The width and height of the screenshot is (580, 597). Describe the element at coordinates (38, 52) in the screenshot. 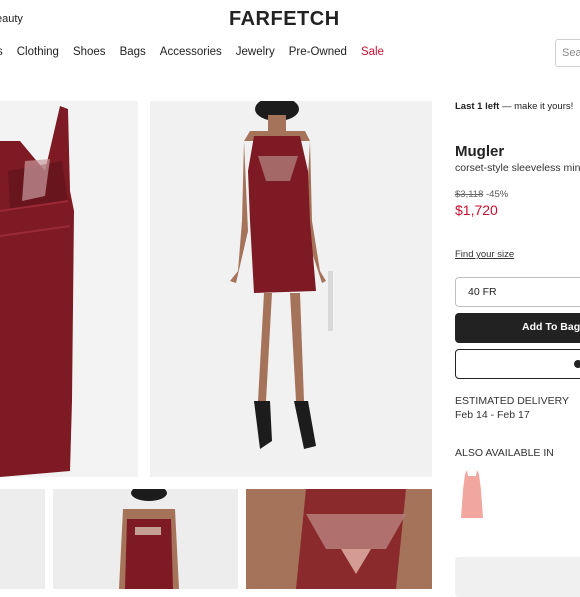

I see `nav-item-clothing: Clothing` at that location.